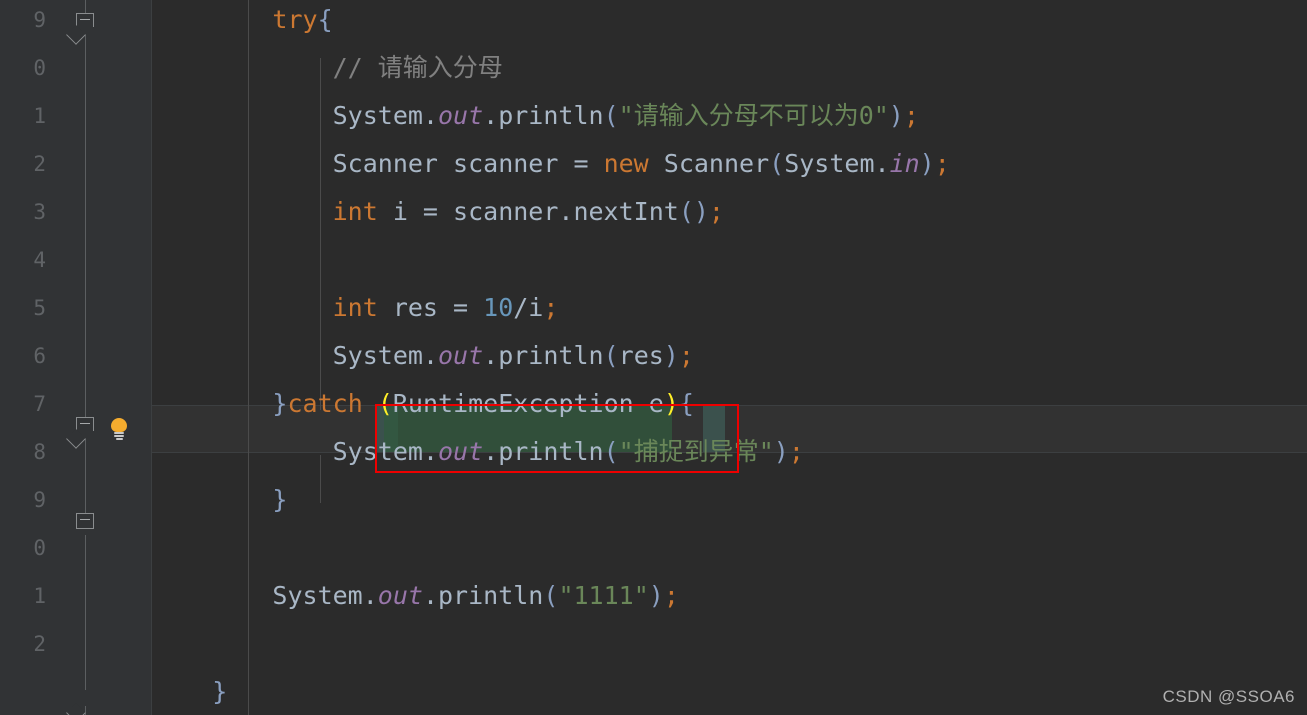 The width and height of the screenshot is (1307, 715). Describe the element at coordinates (498, 307) in the screenshot. I see `code-token: 10` at that location.